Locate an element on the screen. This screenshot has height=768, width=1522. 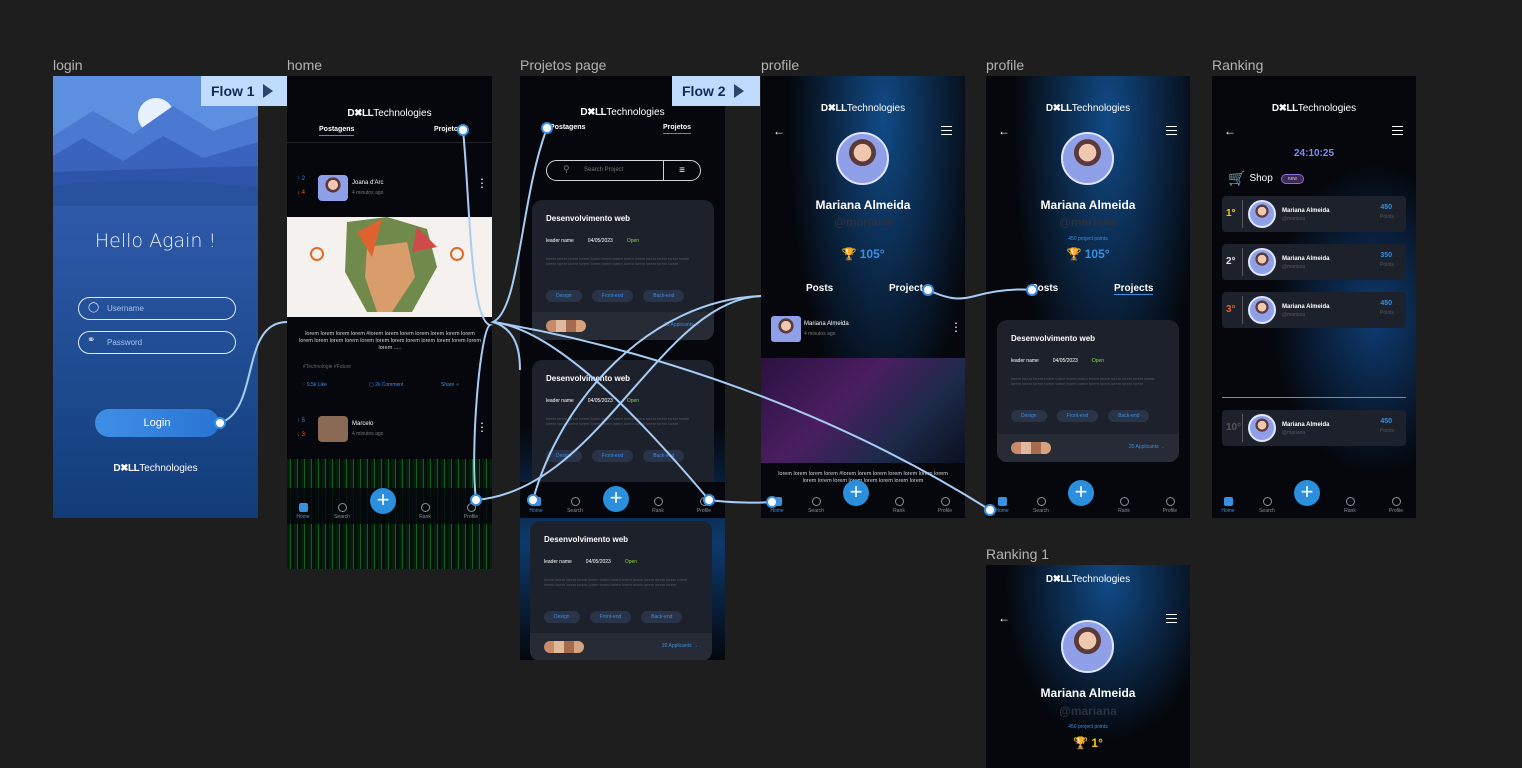
trophy-icon: 🏆 is located at coordinates (1081, 743).